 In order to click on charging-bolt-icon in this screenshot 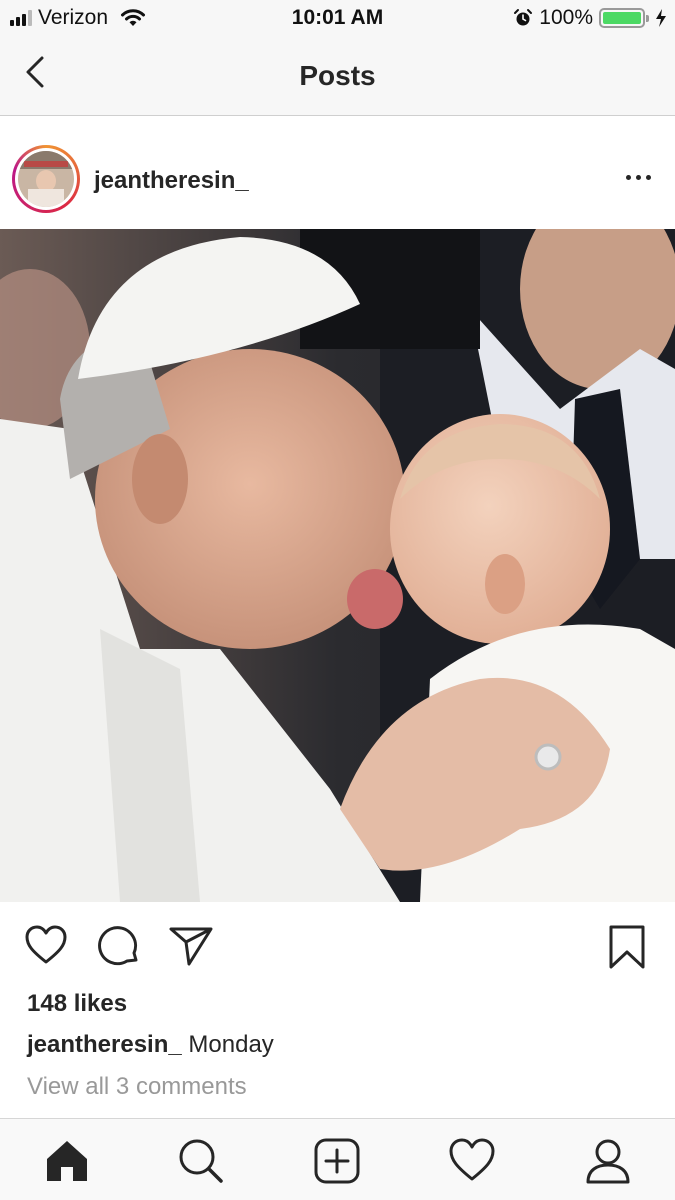, I will do `click(661, 18)`.